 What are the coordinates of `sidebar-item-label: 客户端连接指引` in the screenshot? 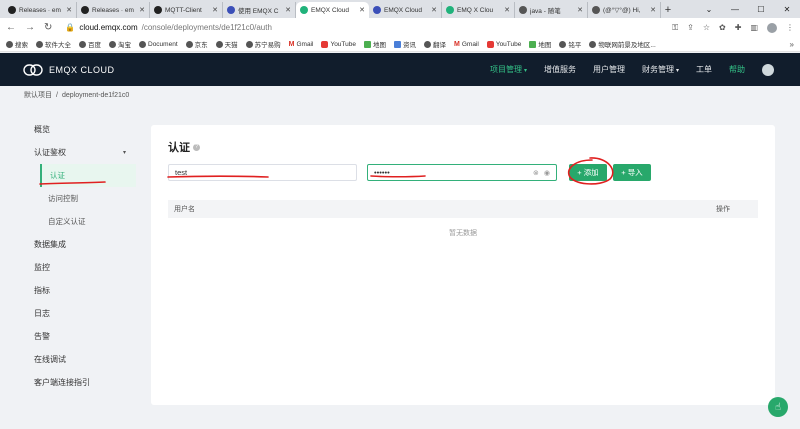 It's located at (62, 382).